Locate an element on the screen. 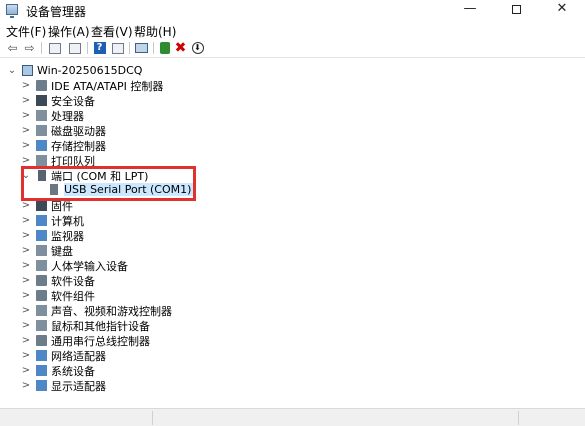  update-driver-button: ⬇ is located at coordinates (197, 48).